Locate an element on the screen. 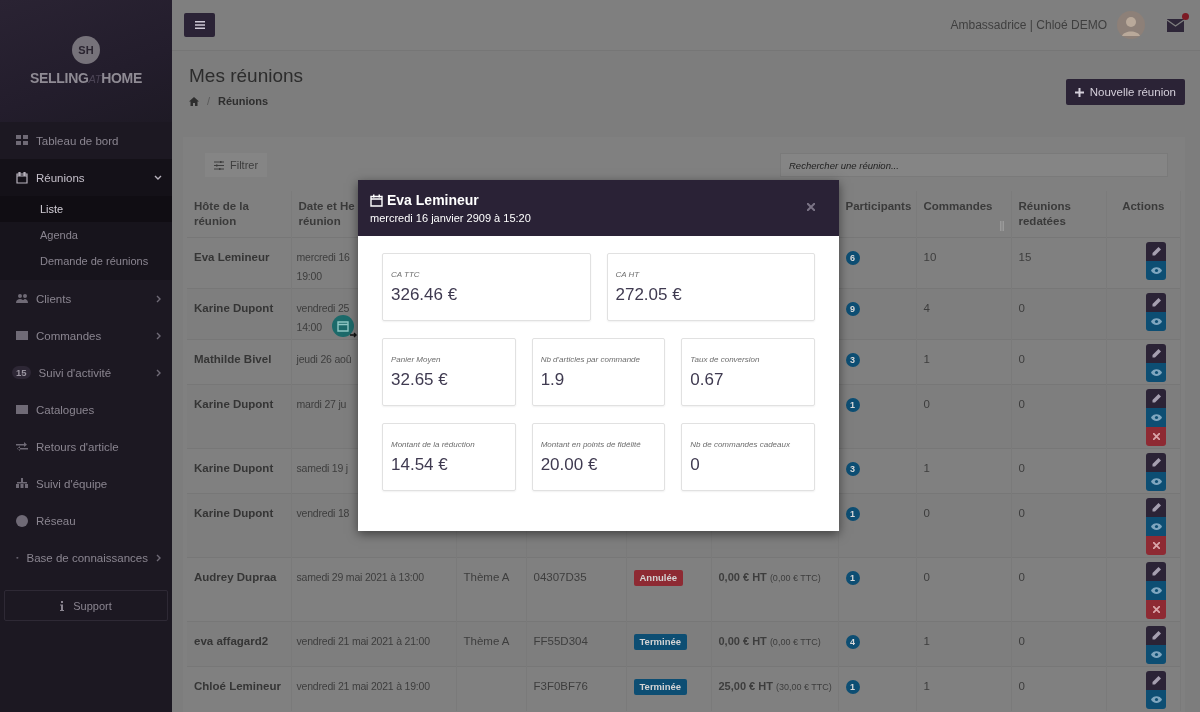  dialog-title: Eva Lemineur is located at coordinates (433, 200).